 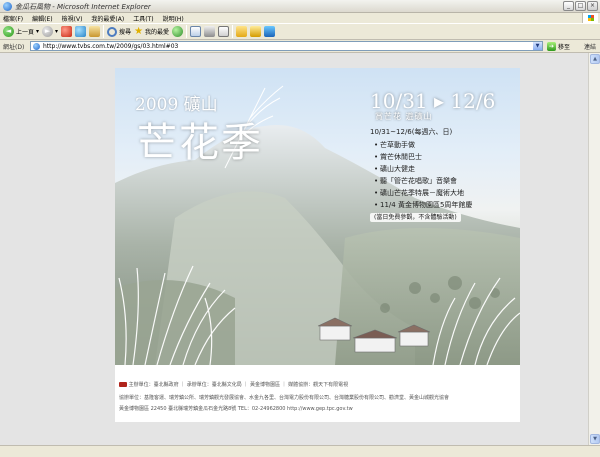 What do you see at coordinates (564, 47) in the screenshot?
I see `go-label: 移至` at bounding box center [564, 47].